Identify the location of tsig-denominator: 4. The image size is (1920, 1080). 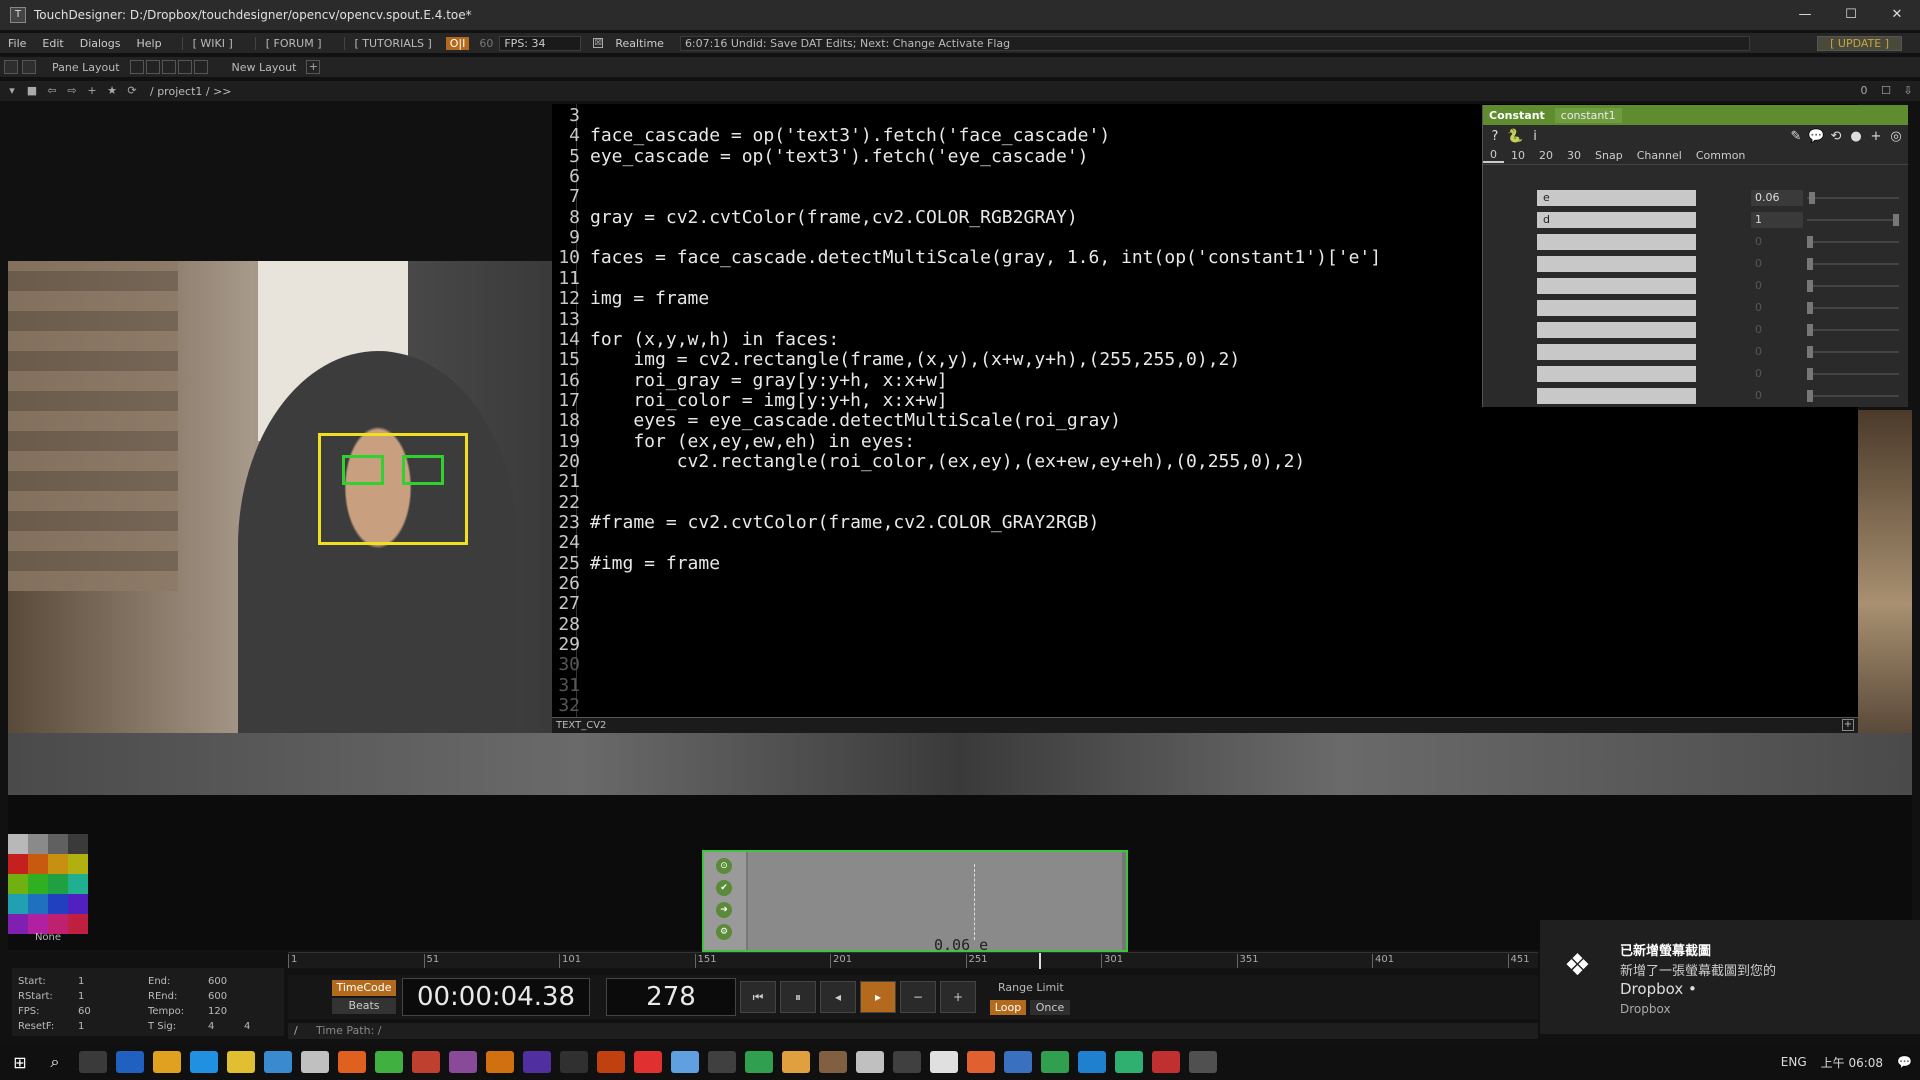
(247, 1026).